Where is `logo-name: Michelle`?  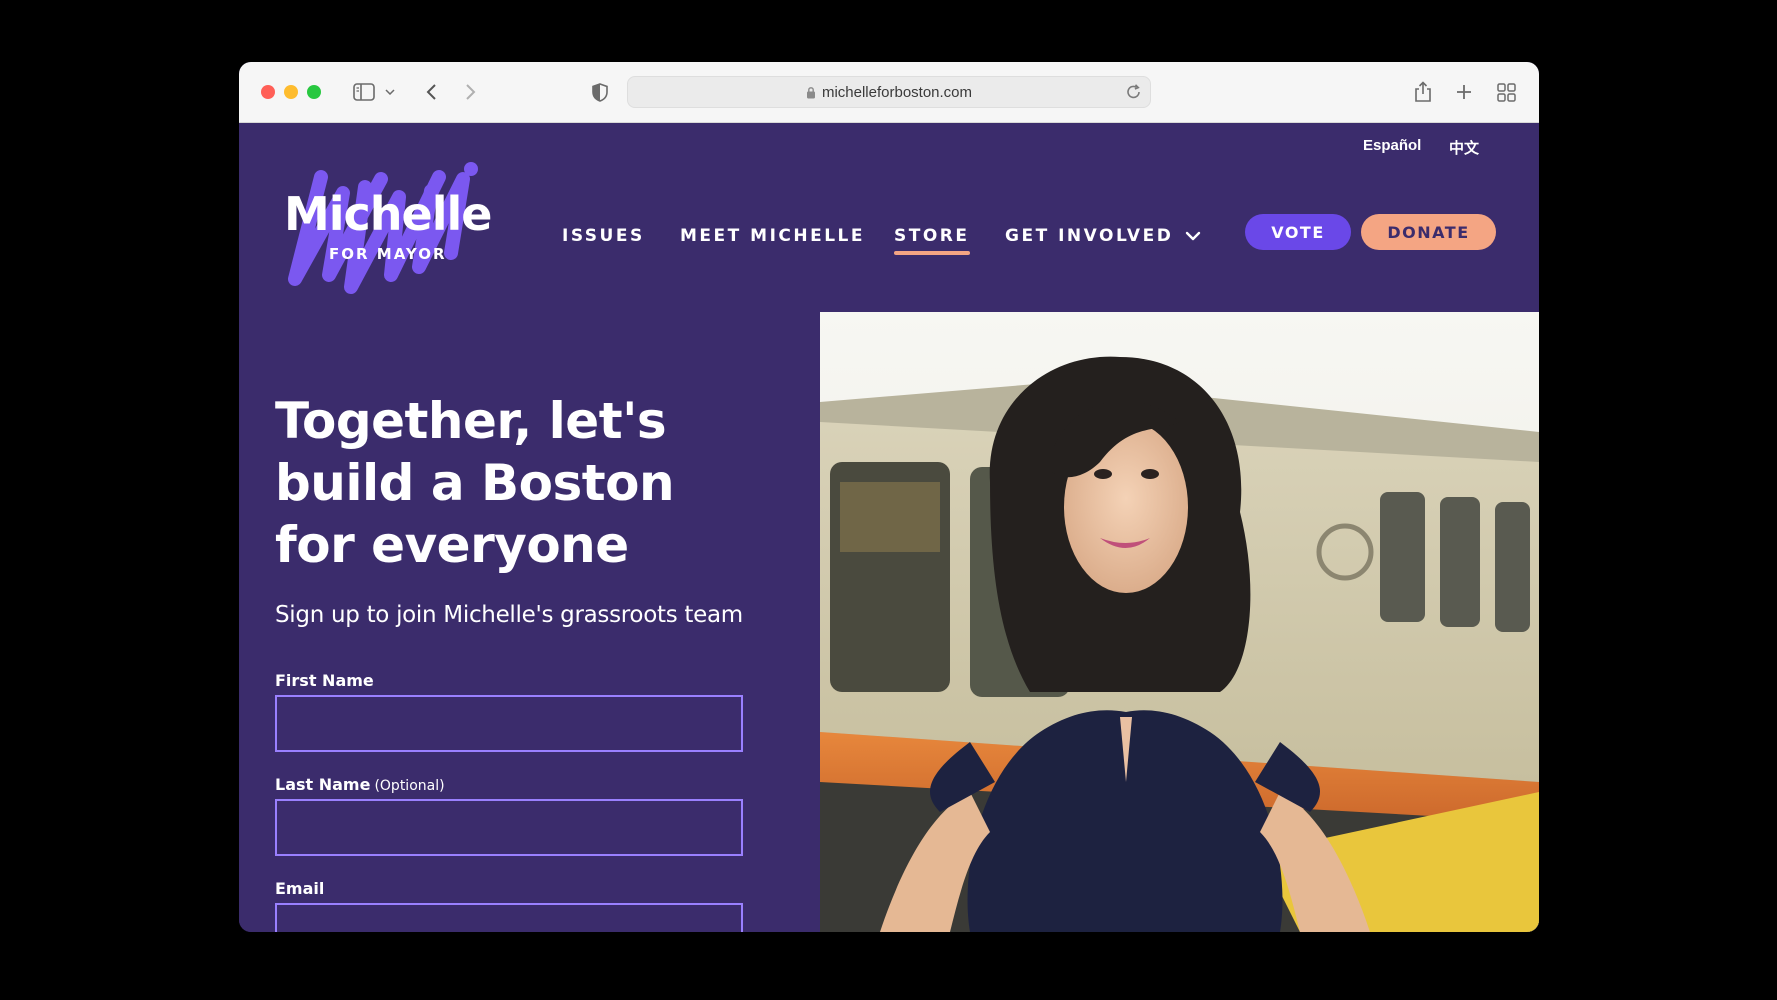
logo-name: Michelle is located at coordinates (388, 214).